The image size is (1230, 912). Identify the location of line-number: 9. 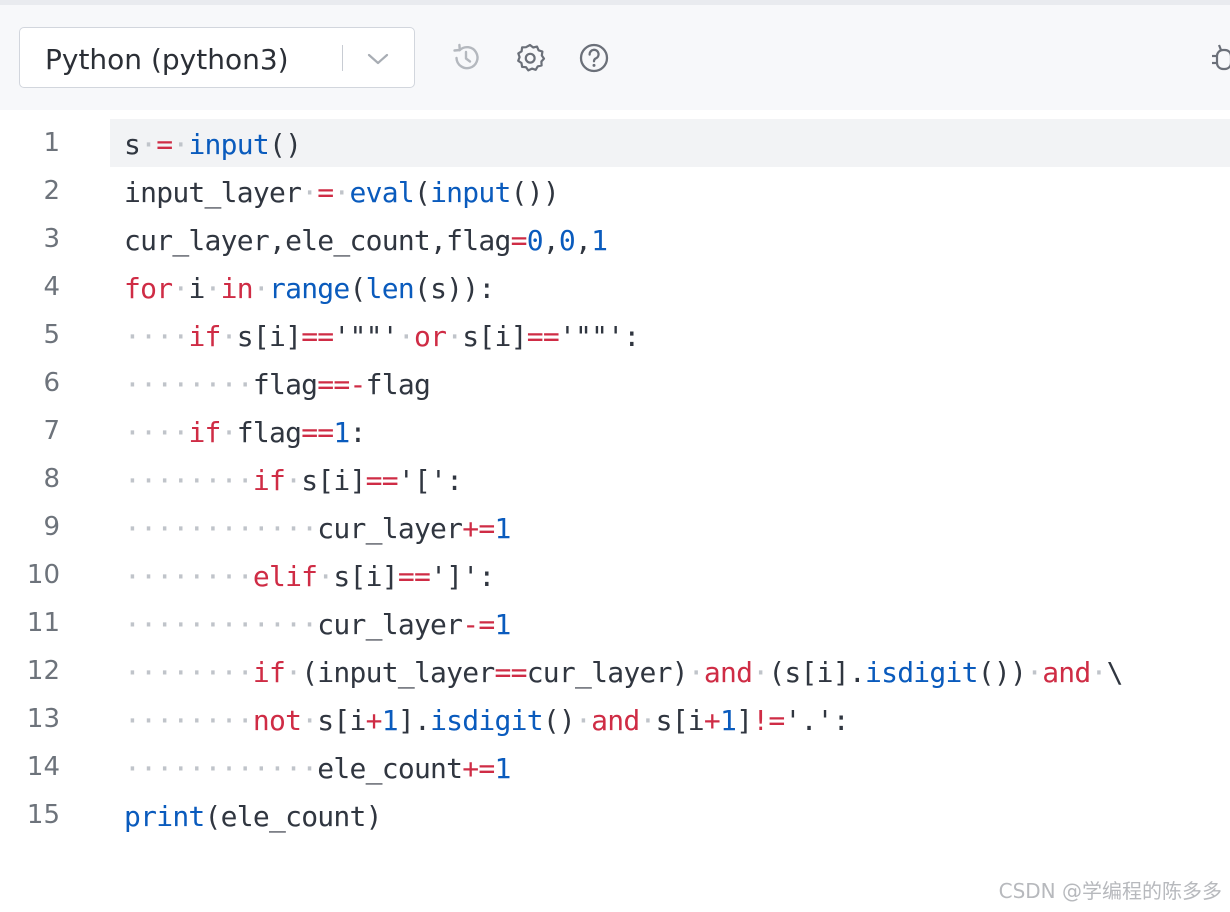
(51, 527).